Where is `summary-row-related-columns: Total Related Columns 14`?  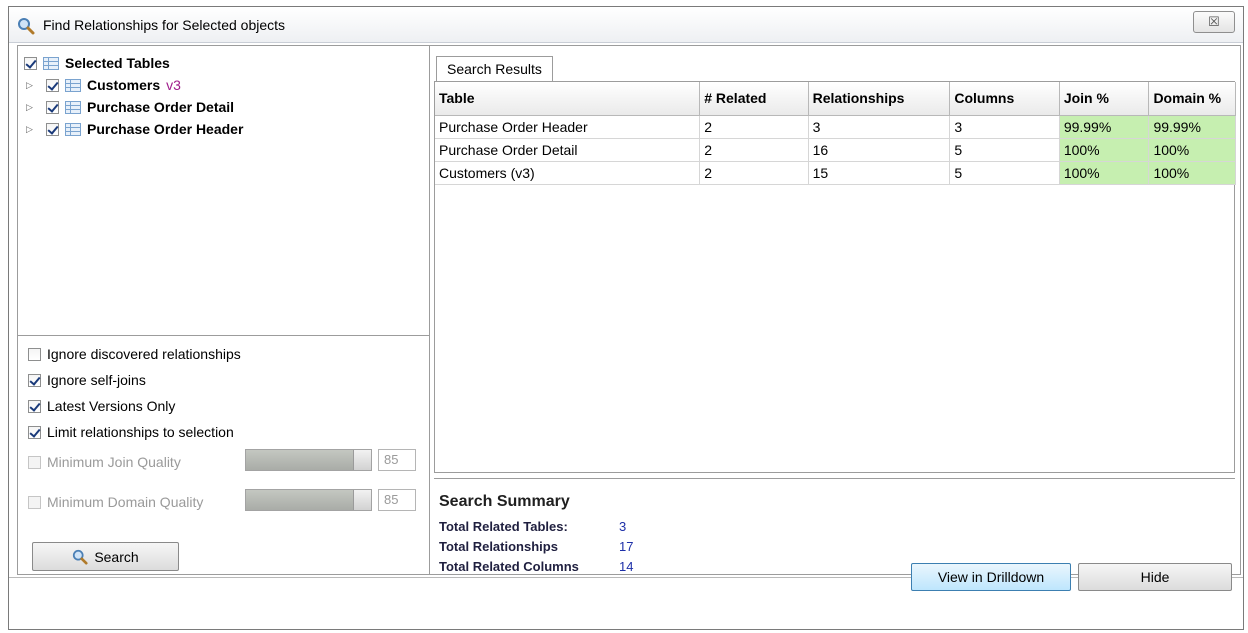
summary-row-related-columns: Total Related Columns 14 is located at coordinates (536, 566).